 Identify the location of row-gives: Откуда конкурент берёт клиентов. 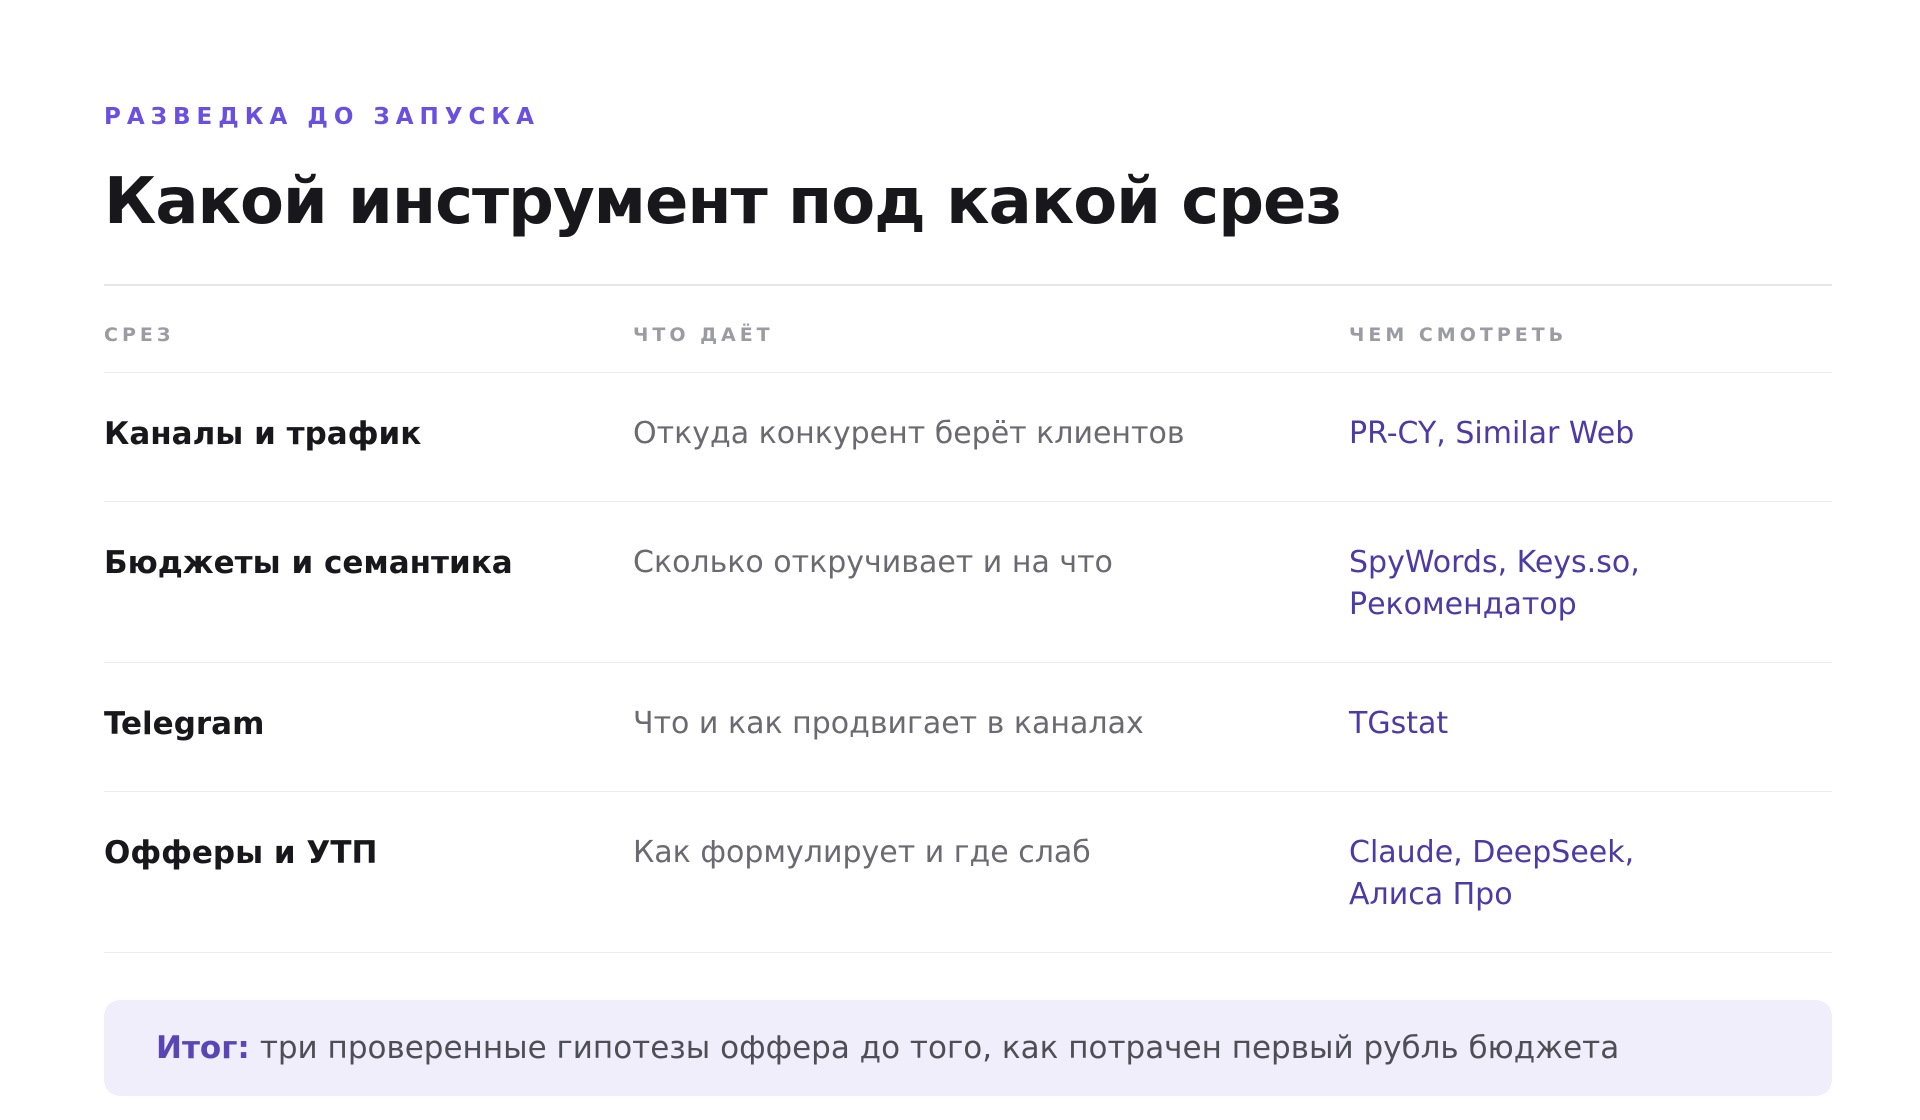
(909, 433).